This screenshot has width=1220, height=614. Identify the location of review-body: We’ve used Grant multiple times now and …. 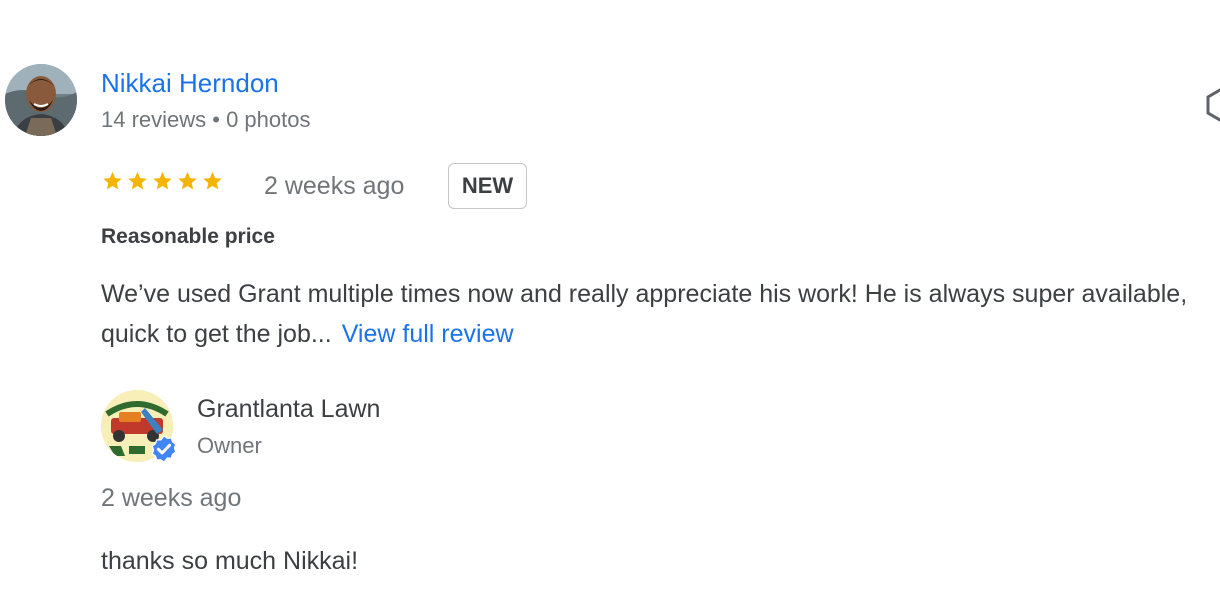
(658, 314).